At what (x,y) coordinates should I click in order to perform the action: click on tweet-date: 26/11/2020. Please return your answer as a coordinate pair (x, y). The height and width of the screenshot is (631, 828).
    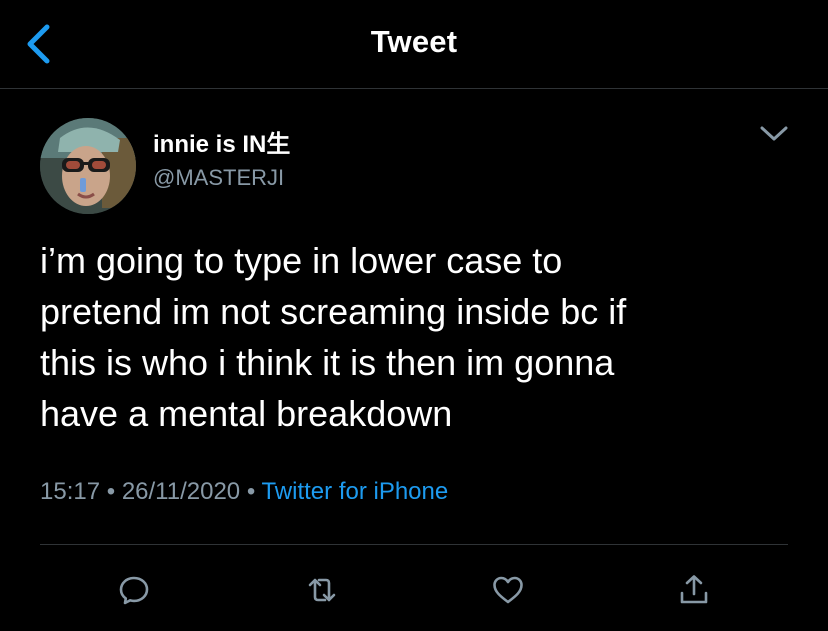
    Looking at the image, I should click on (181, 491).